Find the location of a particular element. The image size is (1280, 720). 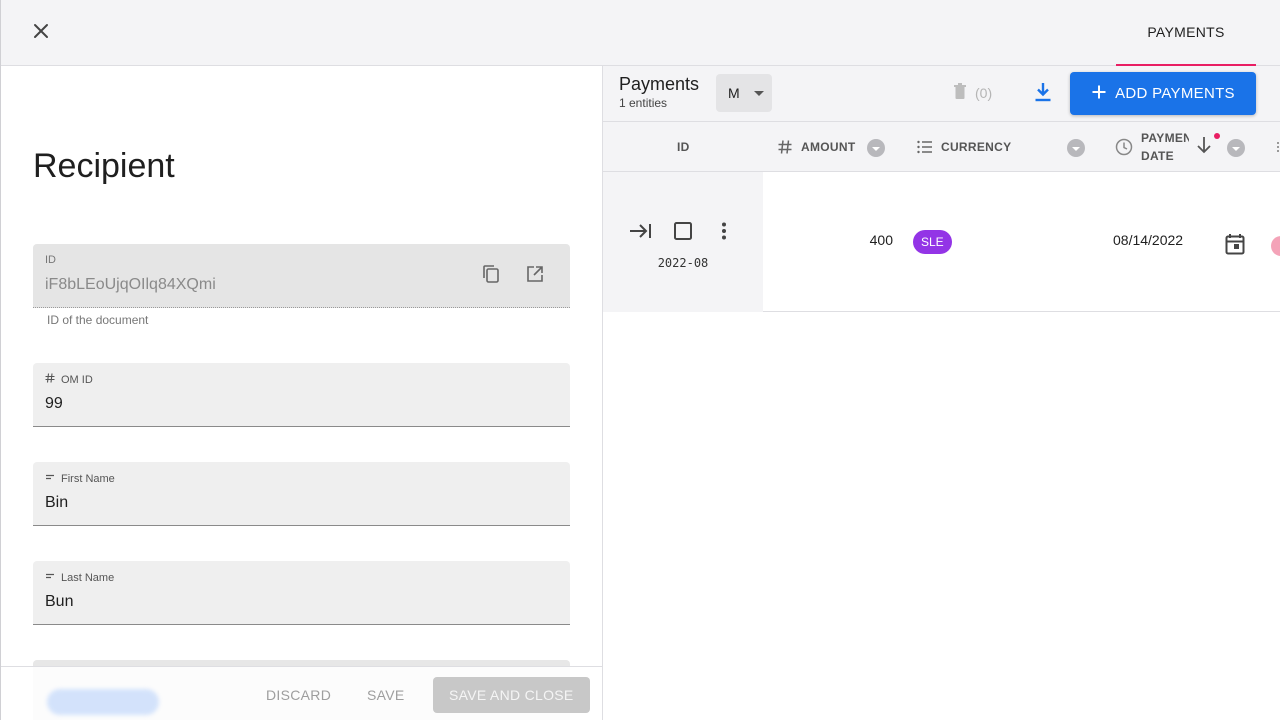

open-in-new-icon is located at coordinates (535, 276).